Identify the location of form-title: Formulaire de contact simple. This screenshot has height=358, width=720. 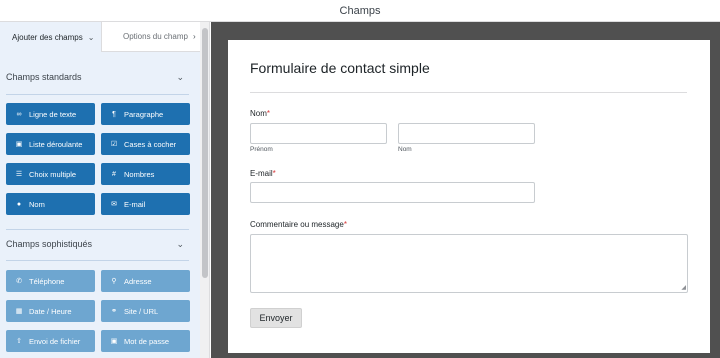
(340, 68).